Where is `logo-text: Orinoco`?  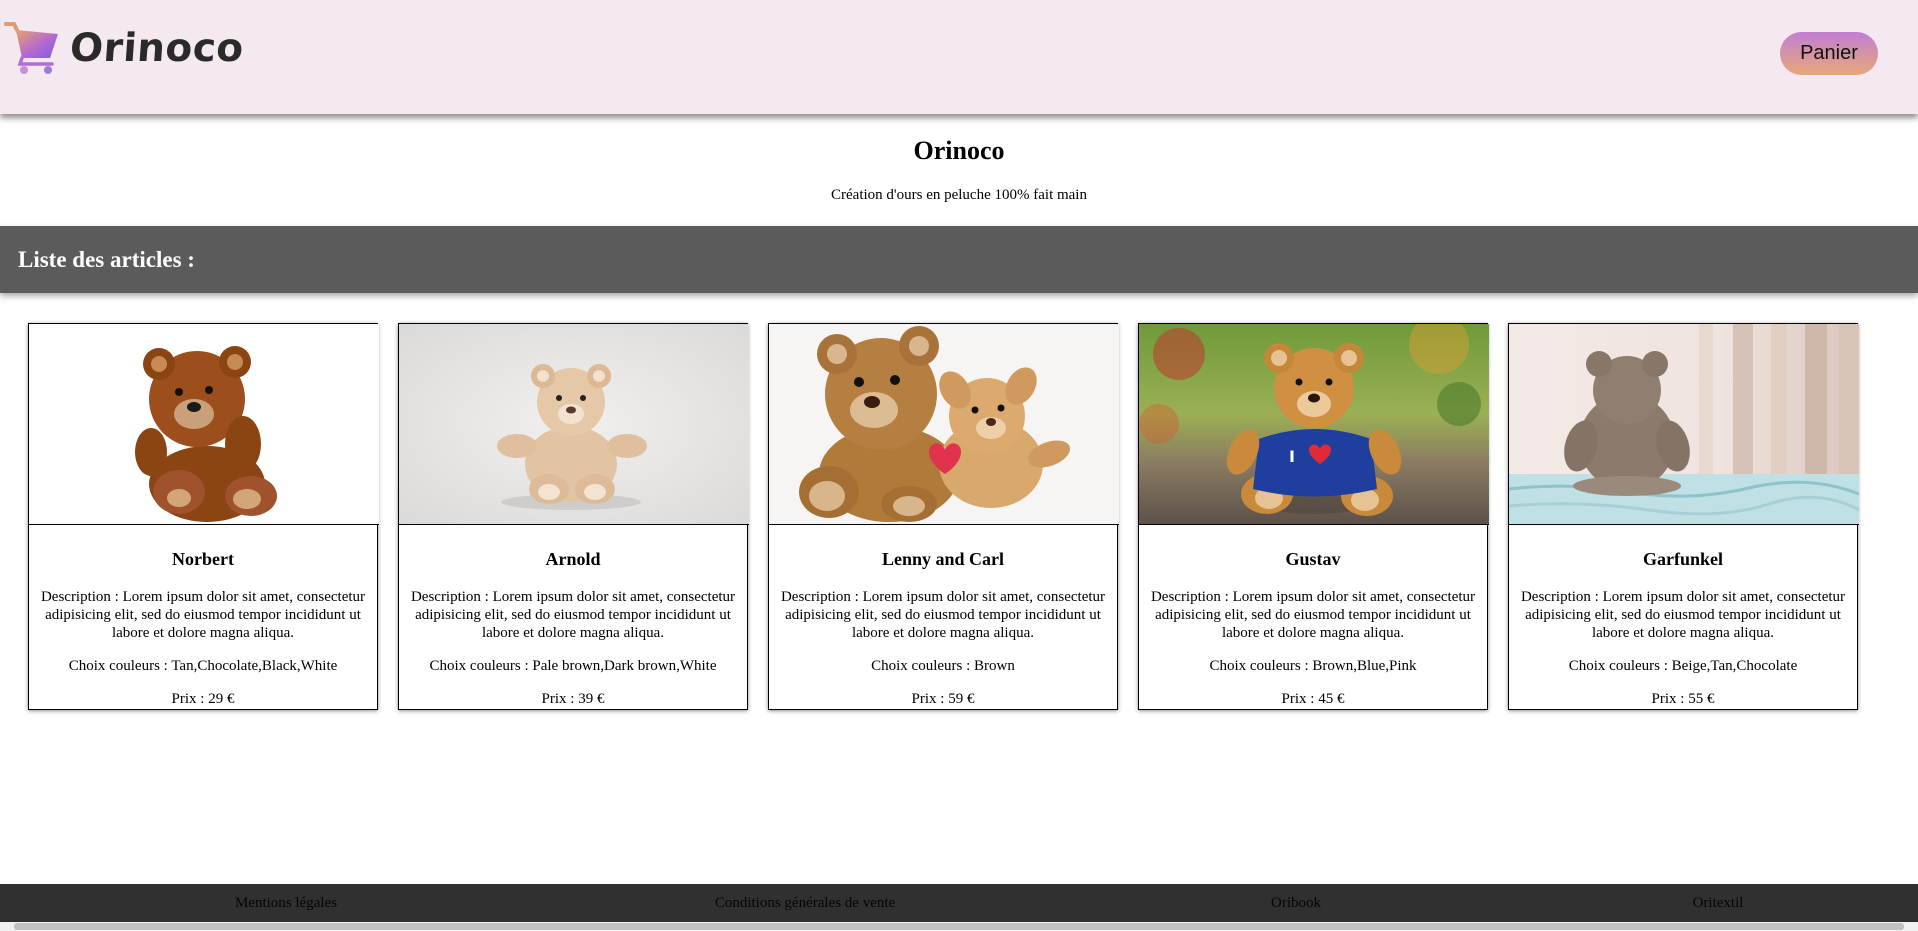
logo-text: Orinoco is located at coordinates (157, 48).